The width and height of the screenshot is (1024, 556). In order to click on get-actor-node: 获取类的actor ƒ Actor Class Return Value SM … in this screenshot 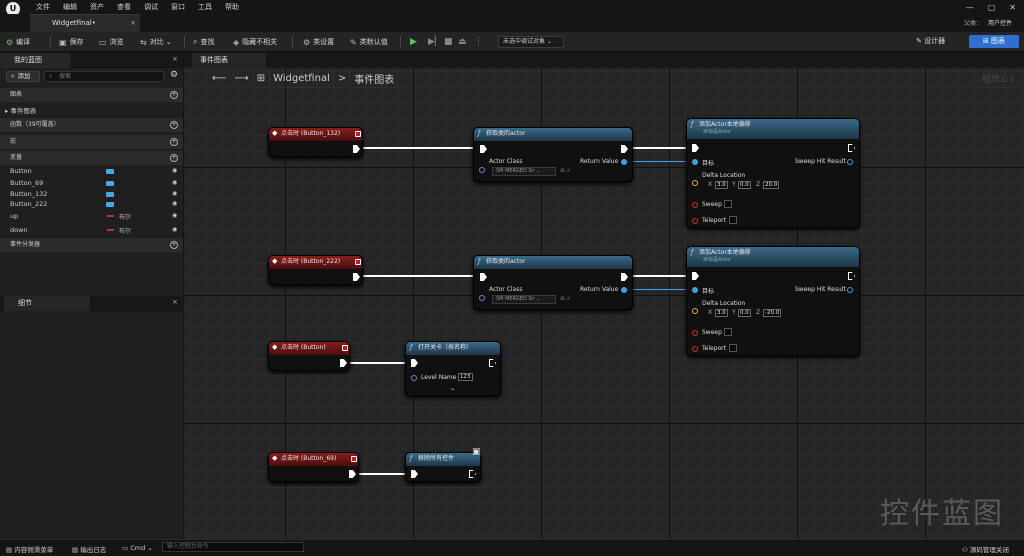, I will do `click(553, 282)`.